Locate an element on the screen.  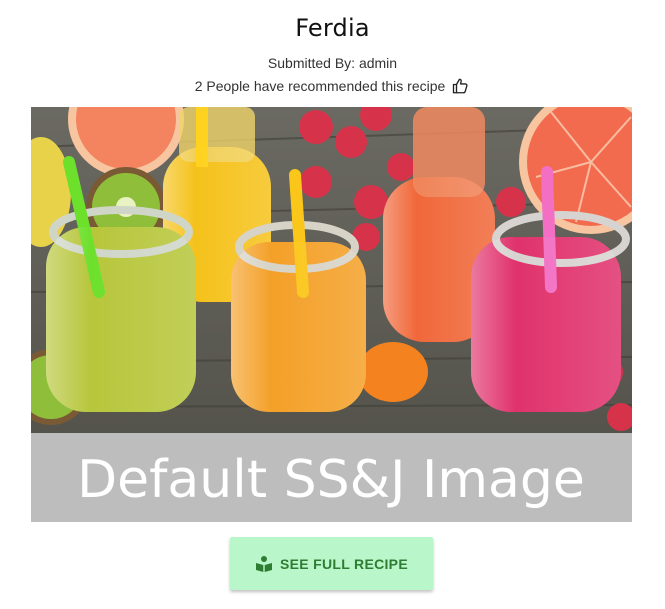
recommend-count-text: 2 People have recommended this recipe is located at coordinates (320, 86).